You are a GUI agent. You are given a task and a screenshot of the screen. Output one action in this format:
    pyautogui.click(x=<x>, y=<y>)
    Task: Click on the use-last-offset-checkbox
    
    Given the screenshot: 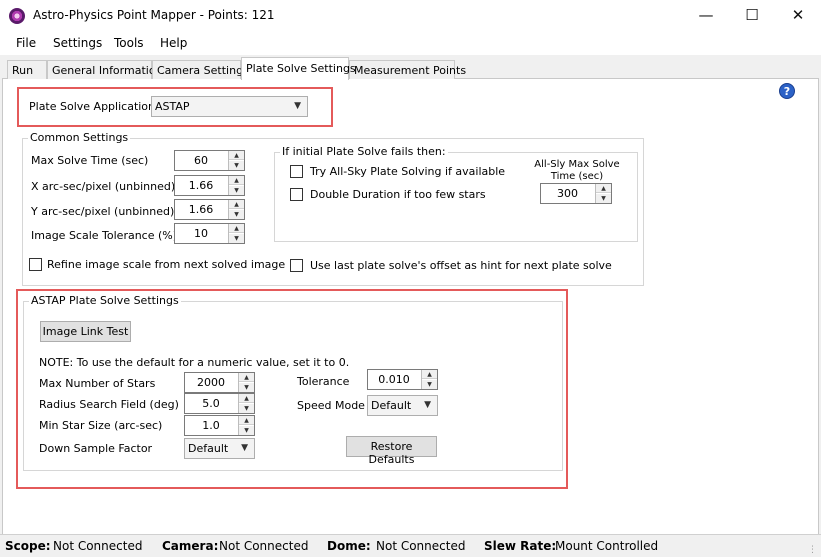 What is the action you would take?
    pyautogui.click(x=296, y=265)
    